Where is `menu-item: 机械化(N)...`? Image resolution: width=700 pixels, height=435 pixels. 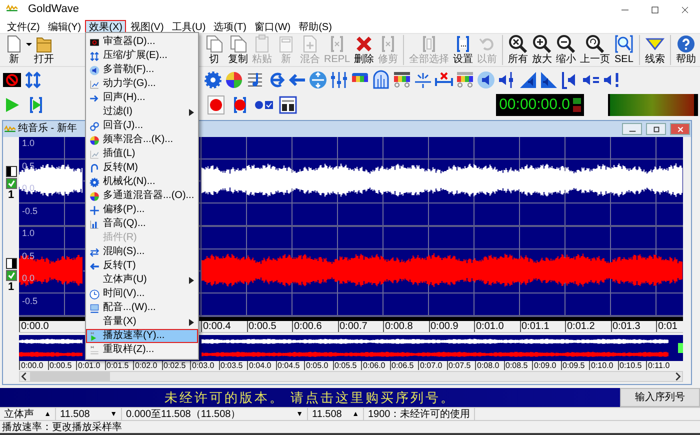 menu-item: 机械化(N)... is located at coordinates (142, 182).